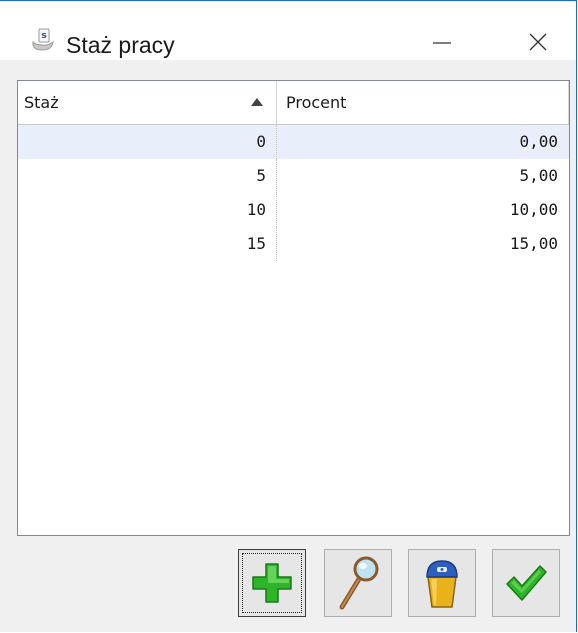 This screenshot has height=633, width=578. I want to click on view-button, so click(358, 583).